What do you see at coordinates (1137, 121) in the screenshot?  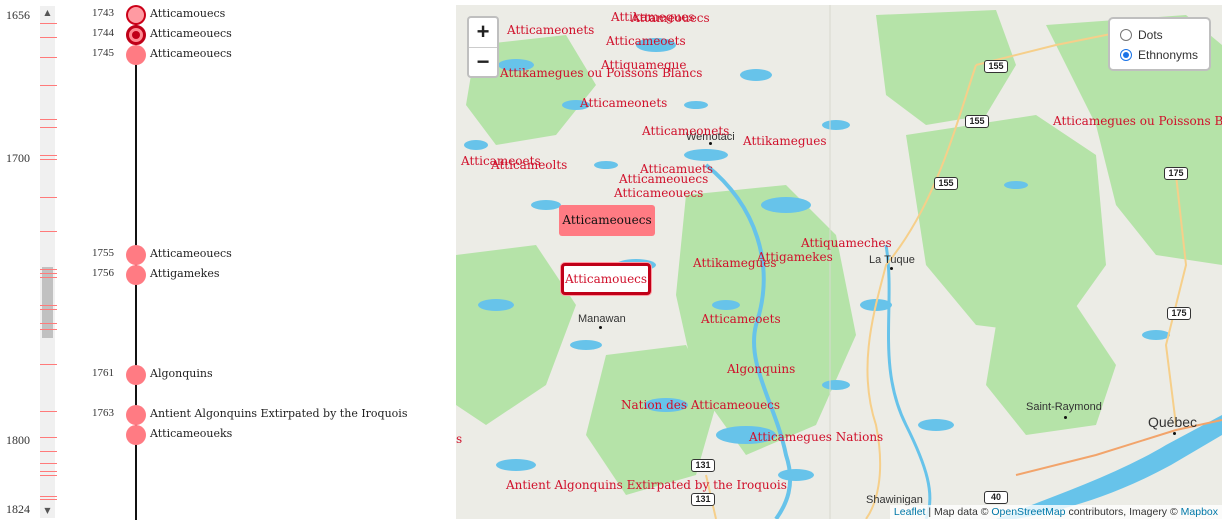 I see `ethnonym-label: Atticamegues ou Poissons Blancs` at bounding box center [1137, 121].